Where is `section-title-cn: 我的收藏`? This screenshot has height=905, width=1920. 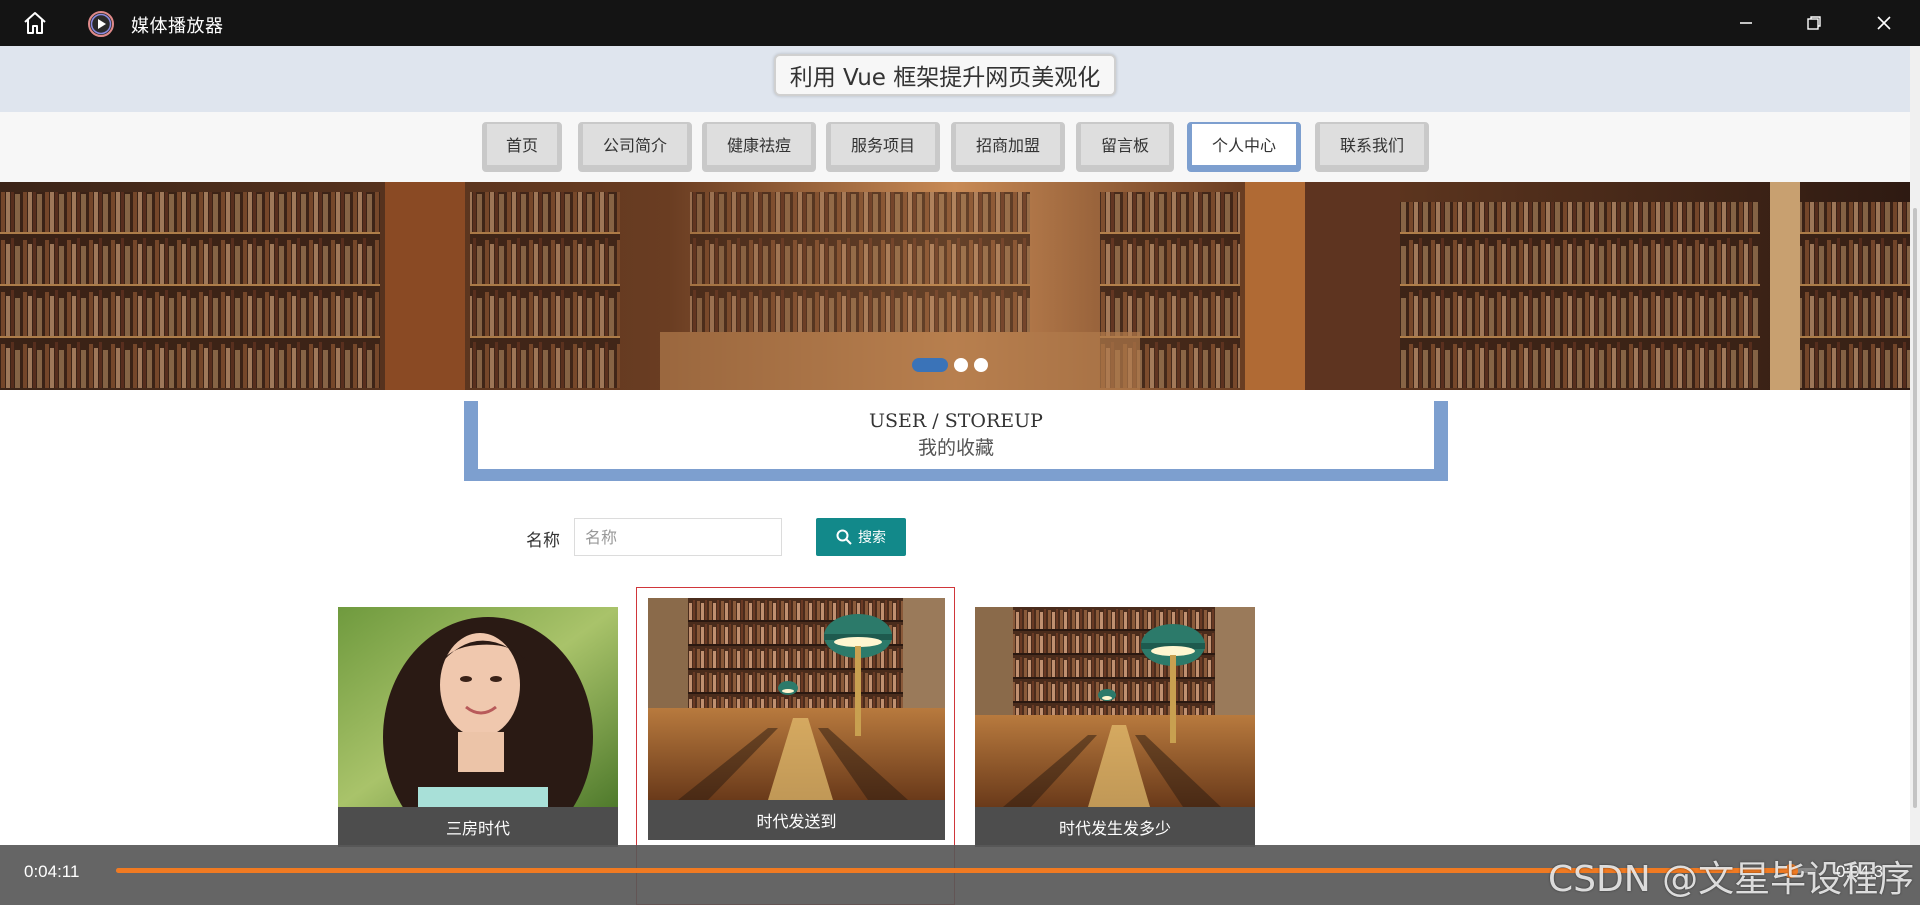 section-title-cn: 我的收藏 is located at coordinates (955, 448).